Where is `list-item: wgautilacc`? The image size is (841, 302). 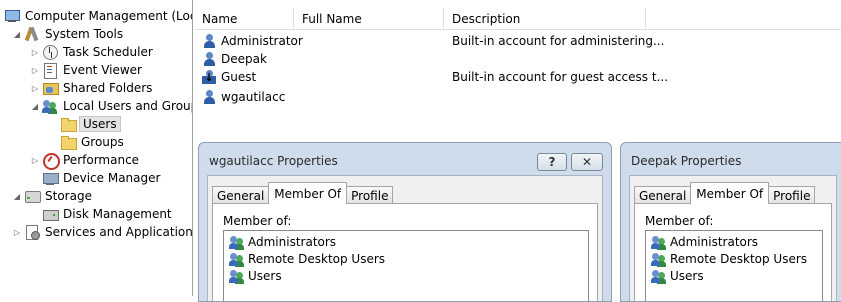 list-item: wgautilacc is located at coordinates (242, 97).